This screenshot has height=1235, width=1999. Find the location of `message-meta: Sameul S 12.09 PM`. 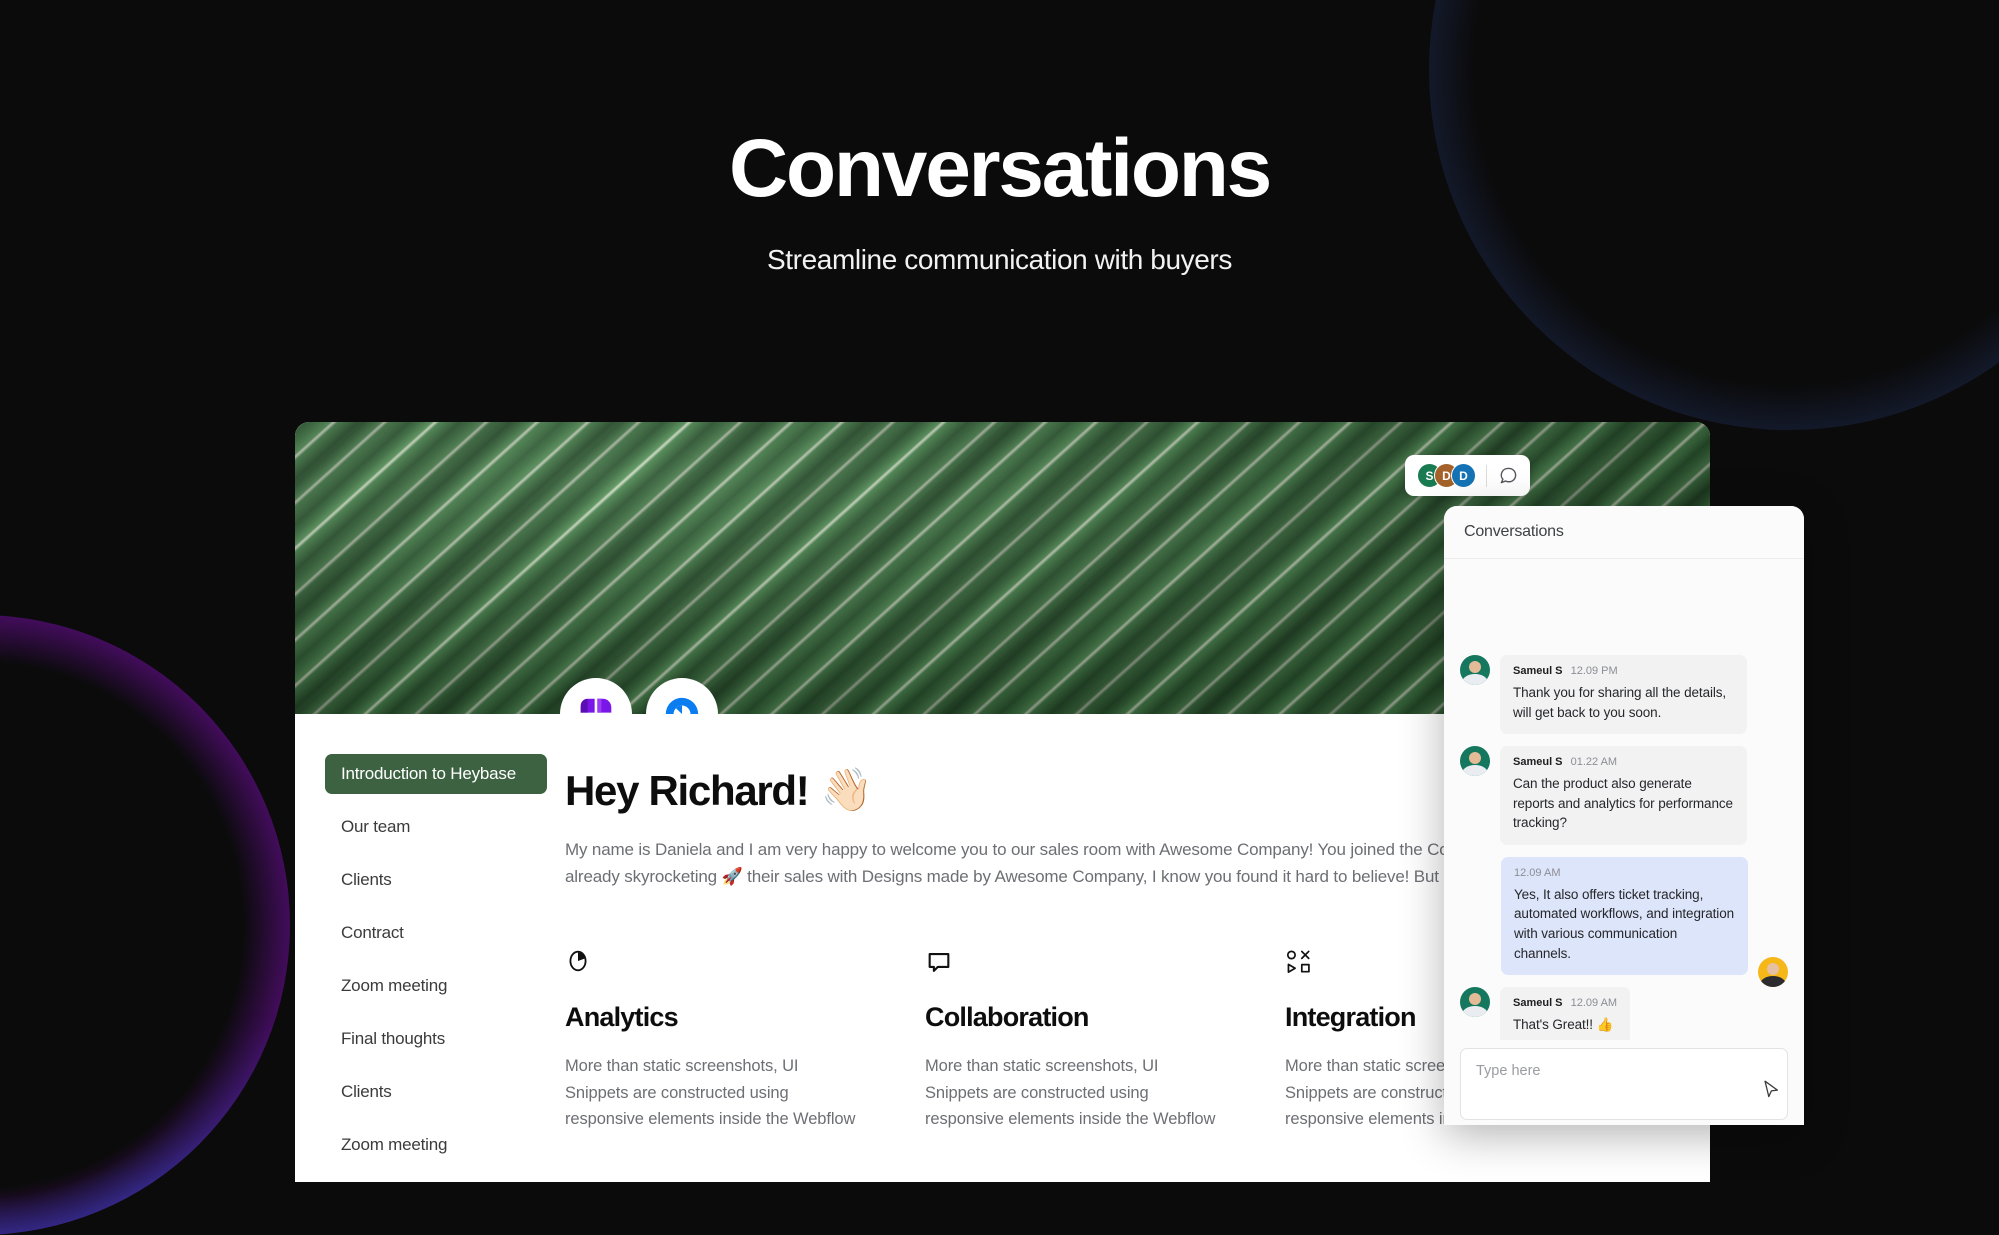

message-meta: Sameul S 12.09 PM is located at coordinates (1623, 671).